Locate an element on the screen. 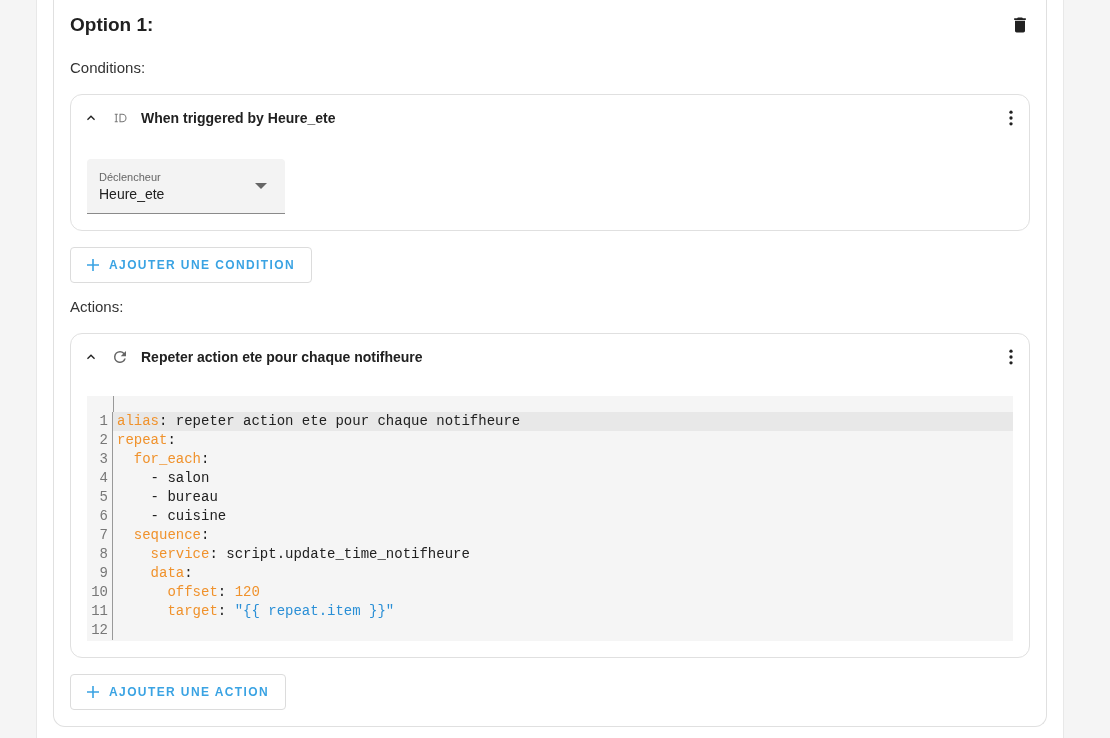  code-line: alias: repeter action ete pour chaque notifheure is located at coordinates (319, 421).